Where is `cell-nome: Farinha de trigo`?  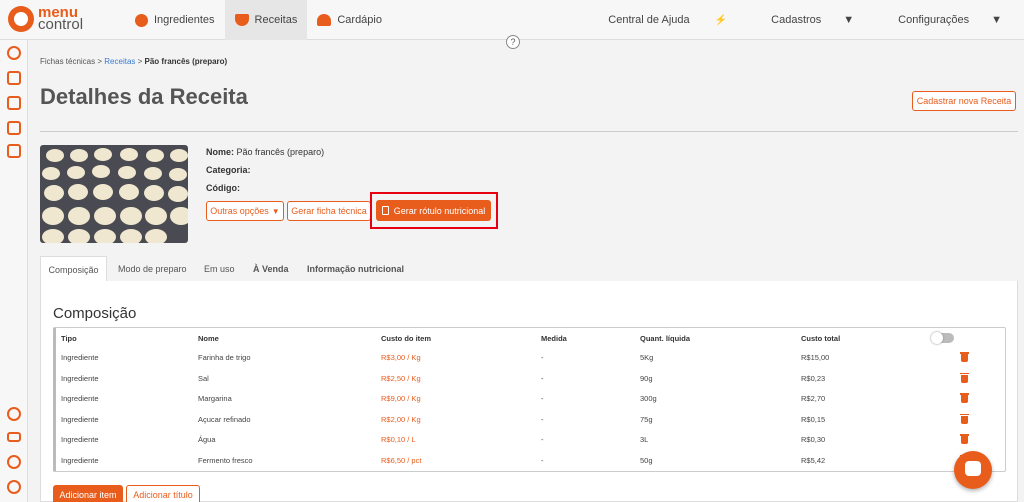 cell-nome: Farinha de trigo is located at coordinates (224, 357).